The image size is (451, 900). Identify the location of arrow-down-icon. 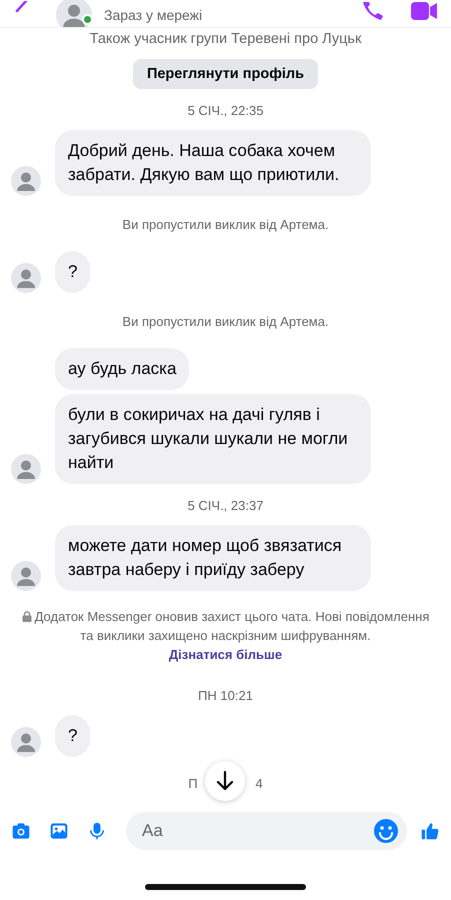
(225, 781).